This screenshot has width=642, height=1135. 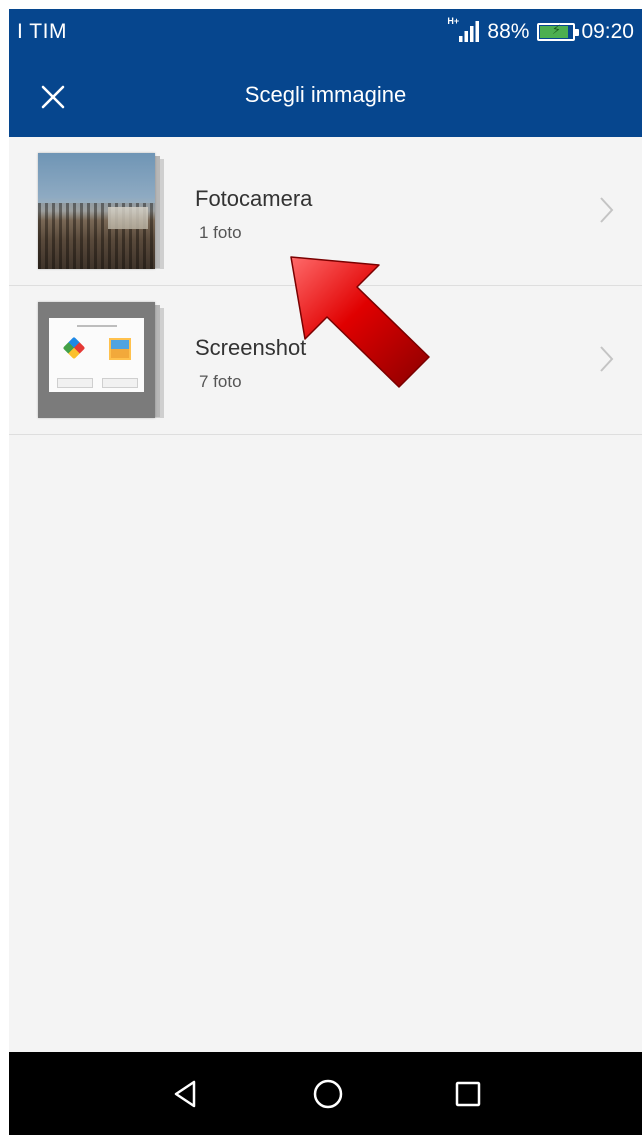 What do you see at coordinates (75, 383) in the screenshot?
I see `preview-left-button` at bounding box center [75, 383].